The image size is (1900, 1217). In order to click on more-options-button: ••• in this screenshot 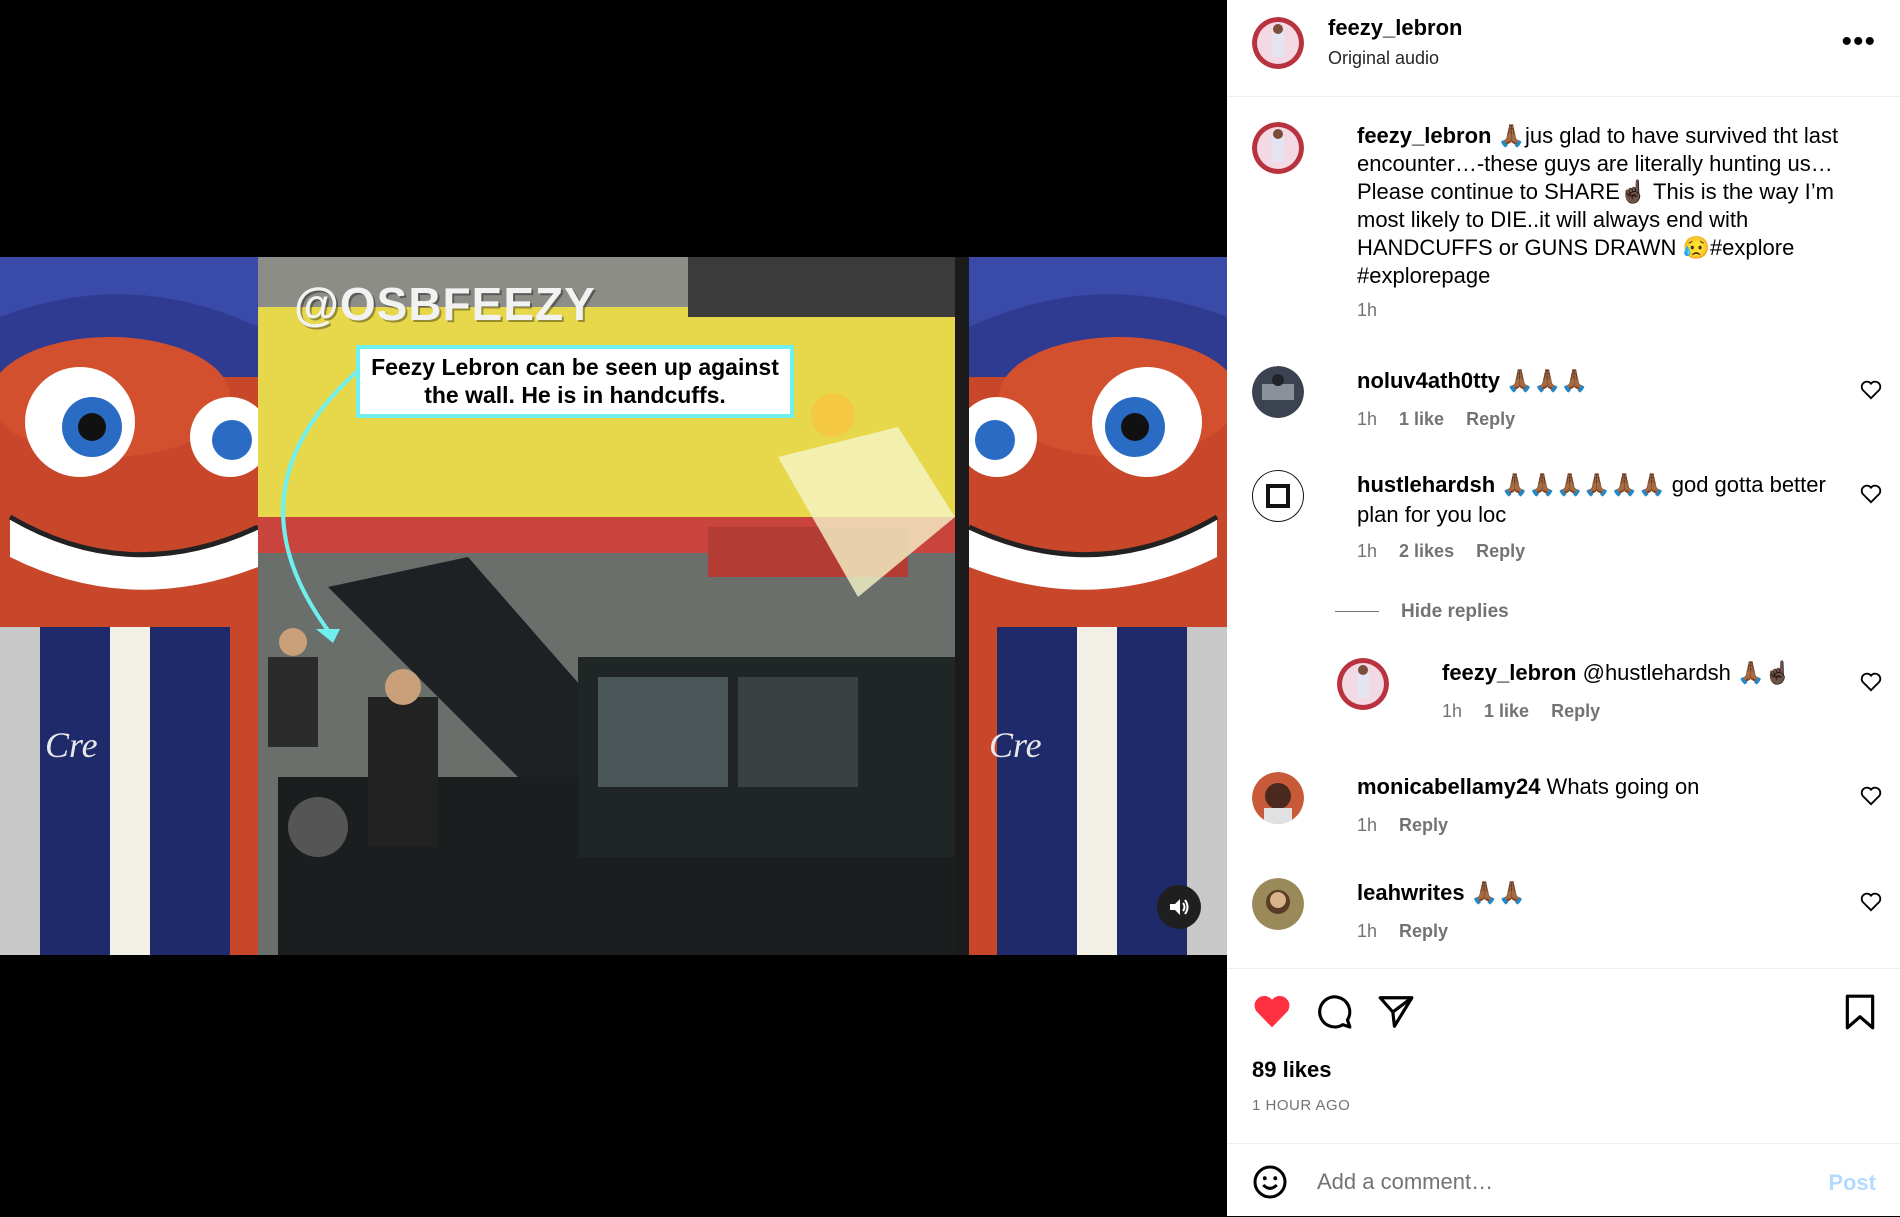, I will do `click(1858, 41)`.